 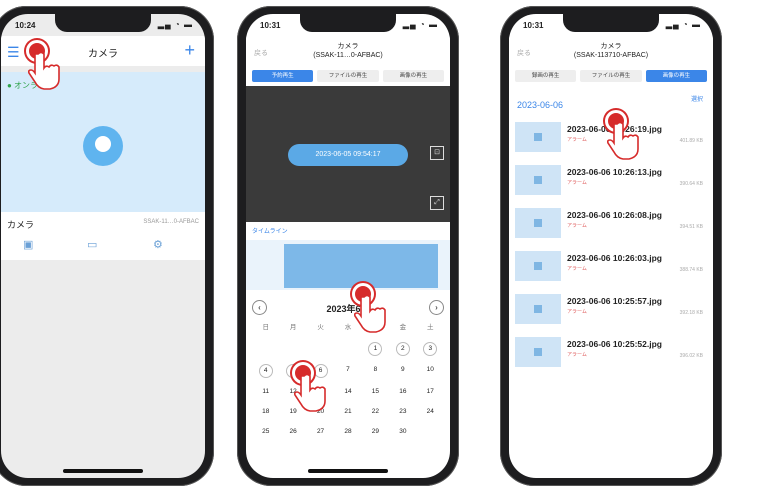 I want to click on calendar-day: 29, so click(x=375, y=432).